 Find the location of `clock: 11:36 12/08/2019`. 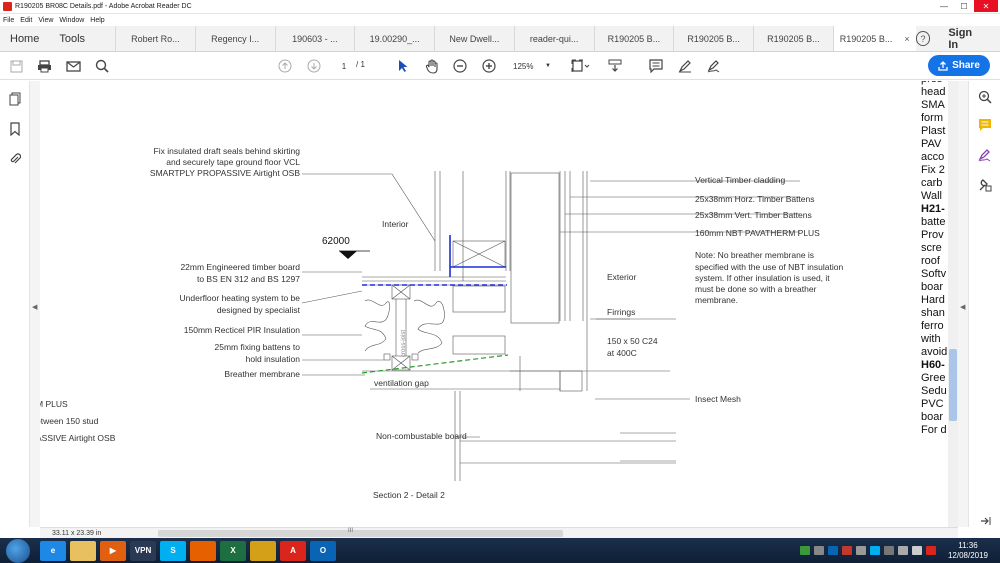

clock: 11:36 12/08/2019 is located at coordinates (968, 551).